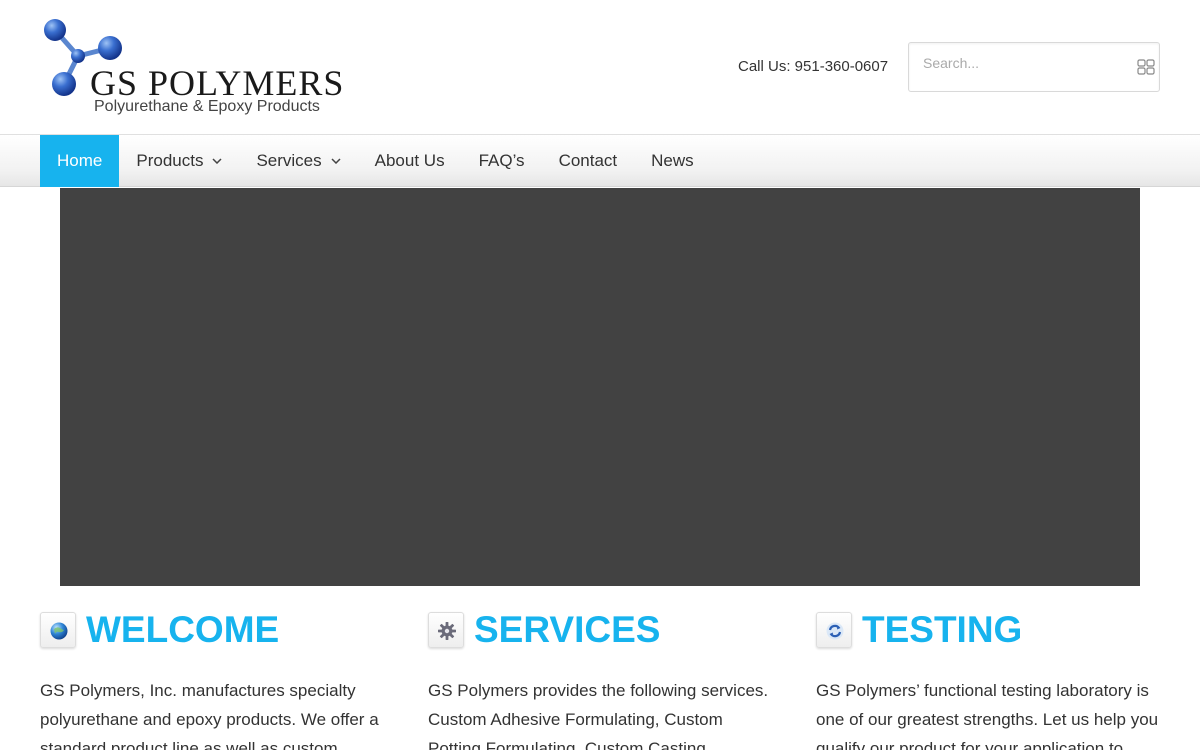 The height and width of the screenshot is (750, 1200). I want to click on nav-item-label: Contact, so click(588, 160).